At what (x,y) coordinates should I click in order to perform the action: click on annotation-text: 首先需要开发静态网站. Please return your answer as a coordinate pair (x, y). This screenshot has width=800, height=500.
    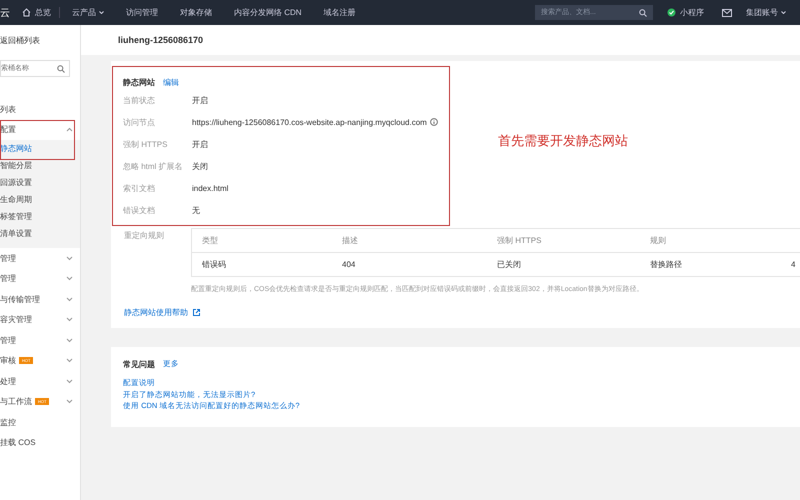
    Looking at the image, I should click on (563, 141).